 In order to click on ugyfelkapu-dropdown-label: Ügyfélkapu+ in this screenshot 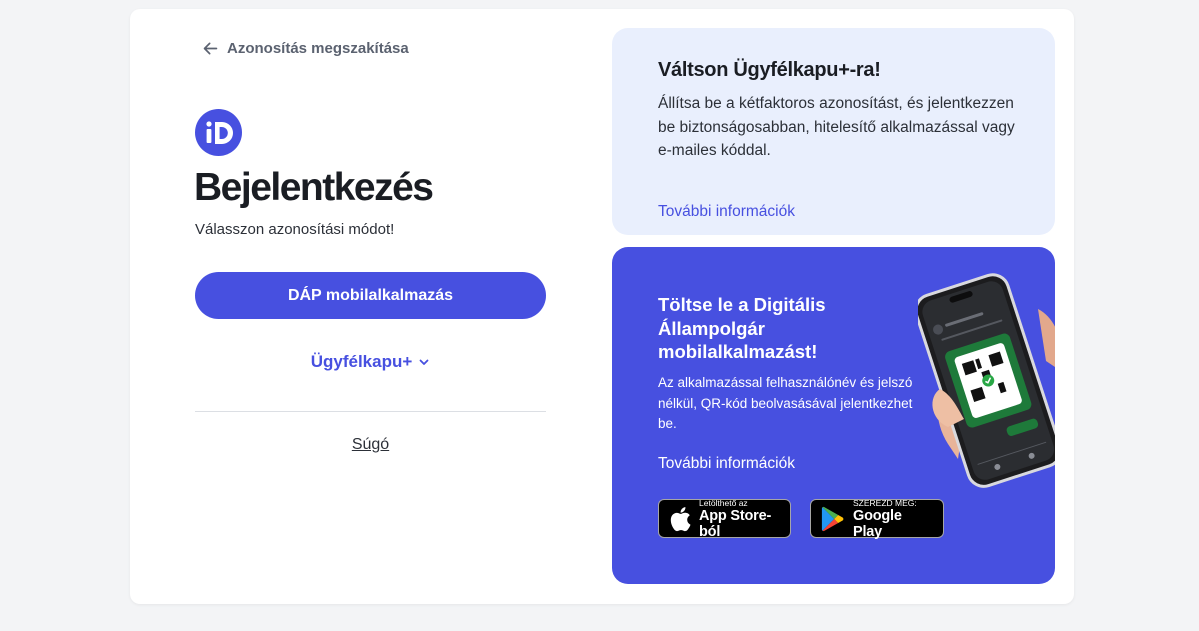, I will do `click(361, 361)`.